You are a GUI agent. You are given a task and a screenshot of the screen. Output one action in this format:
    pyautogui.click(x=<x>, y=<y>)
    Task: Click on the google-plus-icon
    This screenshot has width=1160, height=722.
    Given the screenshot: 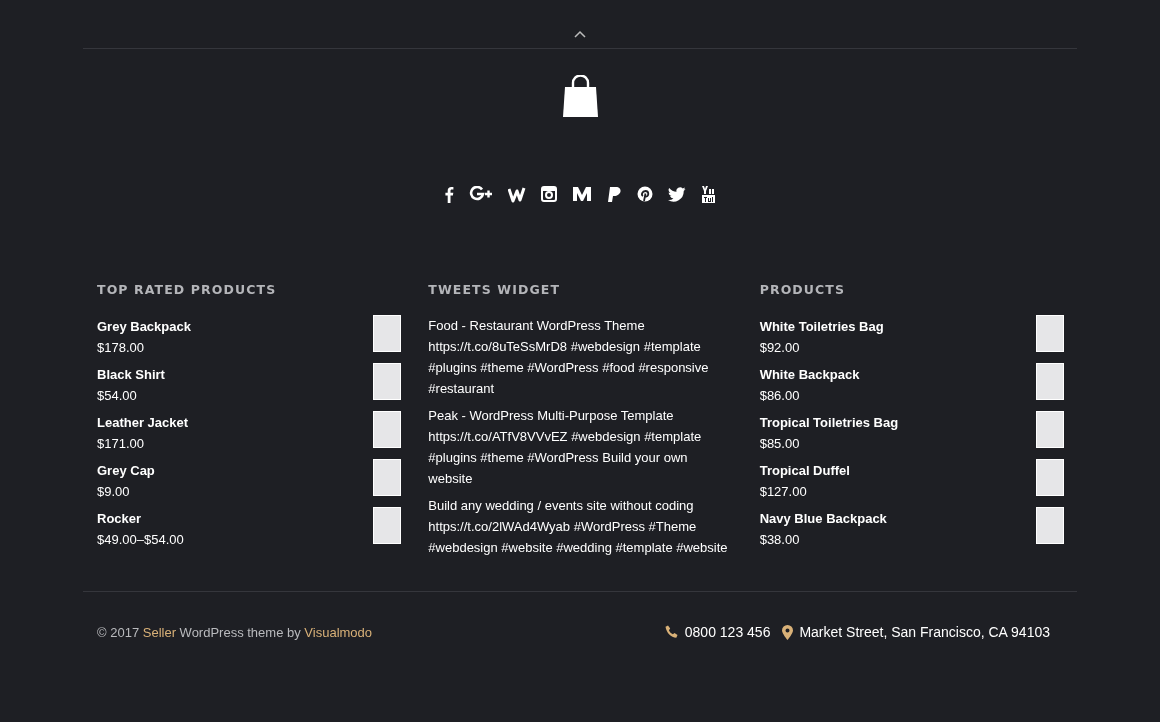 What is the action you would take?
    pyautogui.click(x=481, y=194)
    